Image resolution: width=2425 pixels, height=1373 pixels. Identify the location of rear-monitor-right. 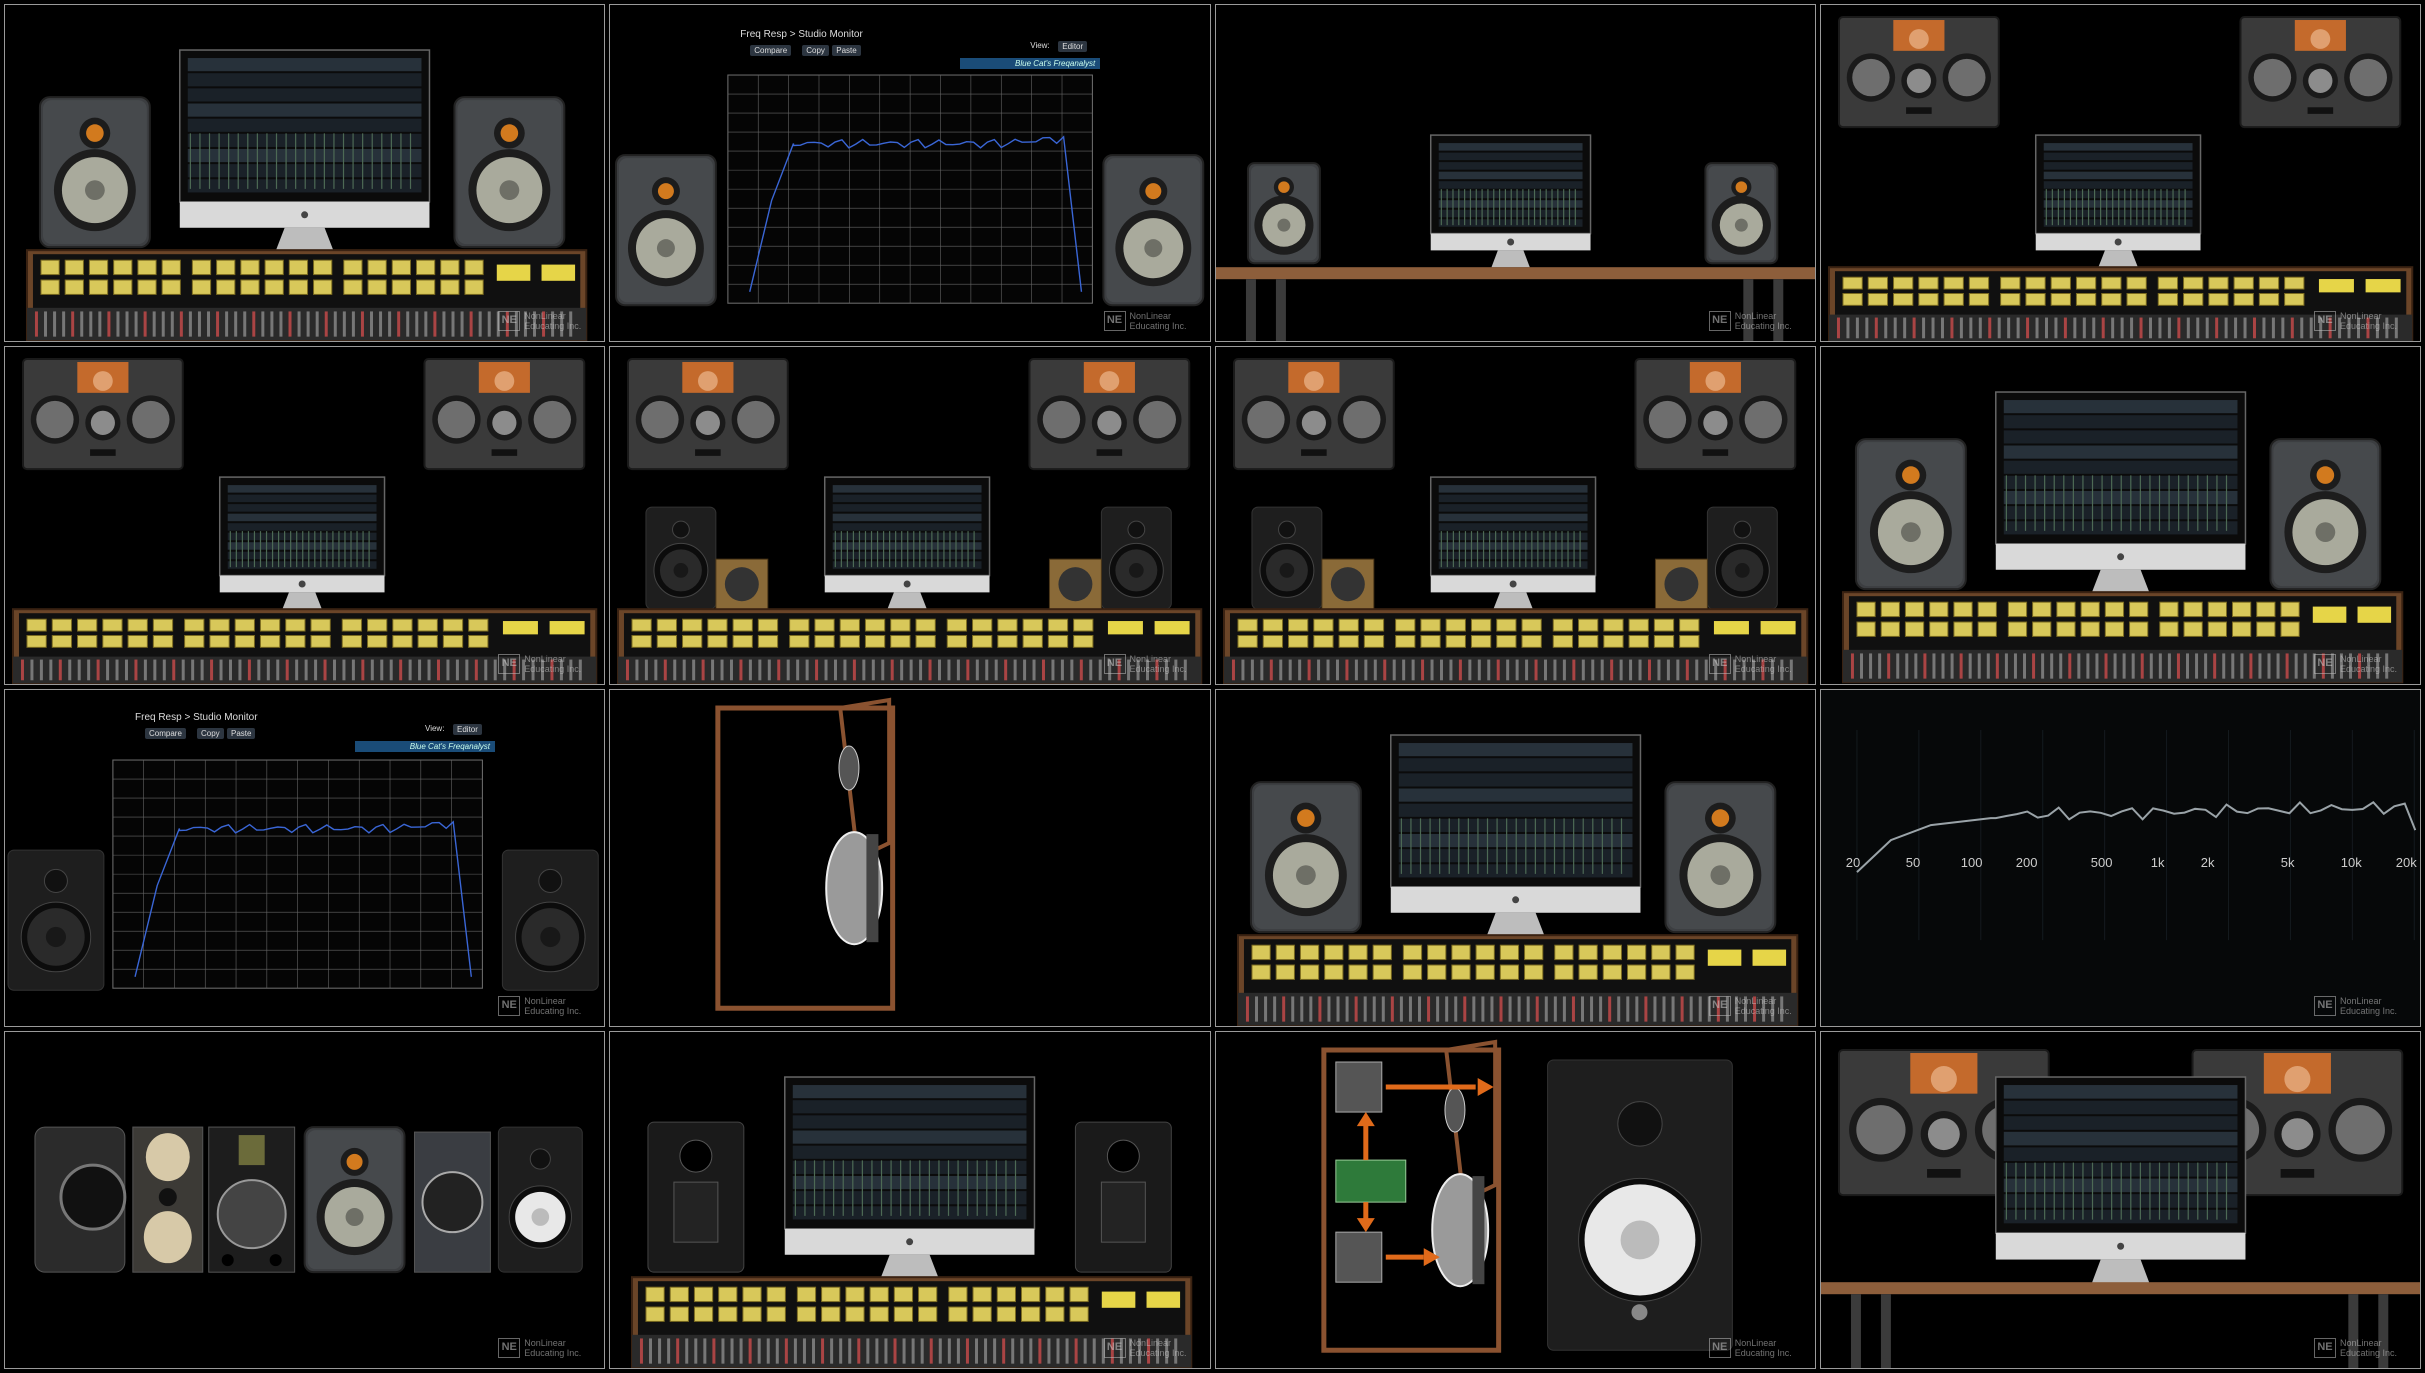
(1124, 1197).